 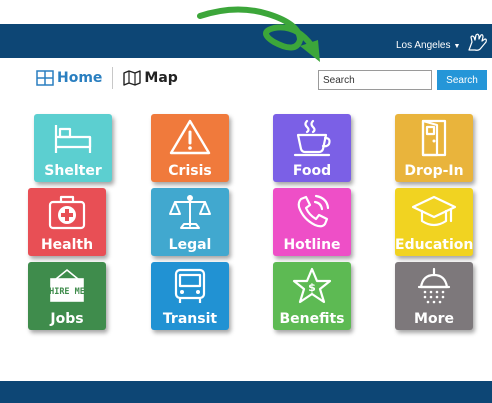 I want to click on bus-icon, so click(x=190, y=285).